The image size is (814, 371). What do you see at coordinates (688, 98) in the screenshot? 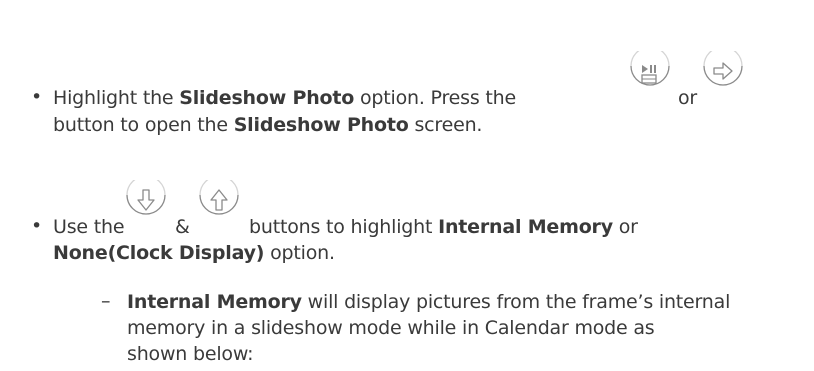
I see `or-text: or` at bounding box center [688, 98].